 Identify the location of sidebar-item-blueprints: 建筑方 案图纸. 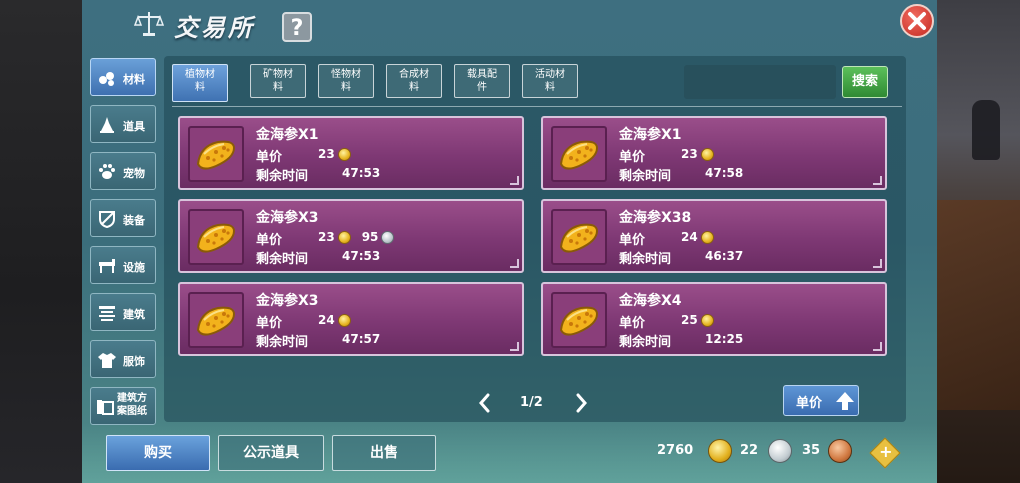
(123, 406).